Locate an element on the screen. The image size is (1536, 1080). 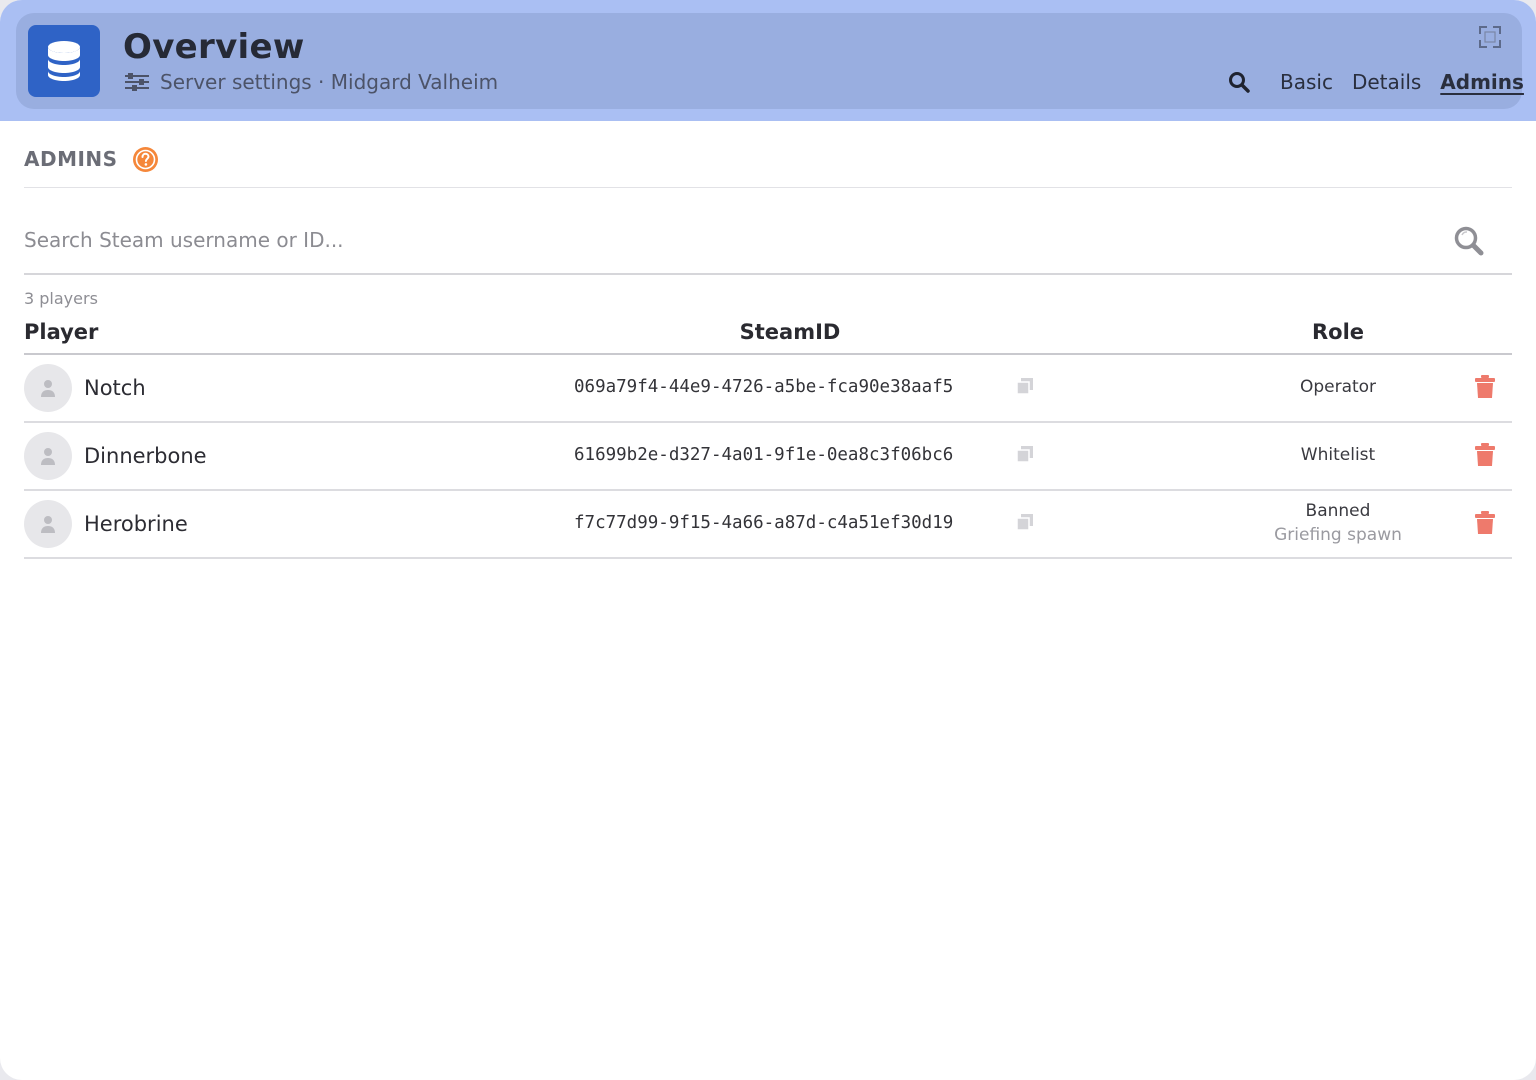
database-icon is located at coordinates (64, 61).